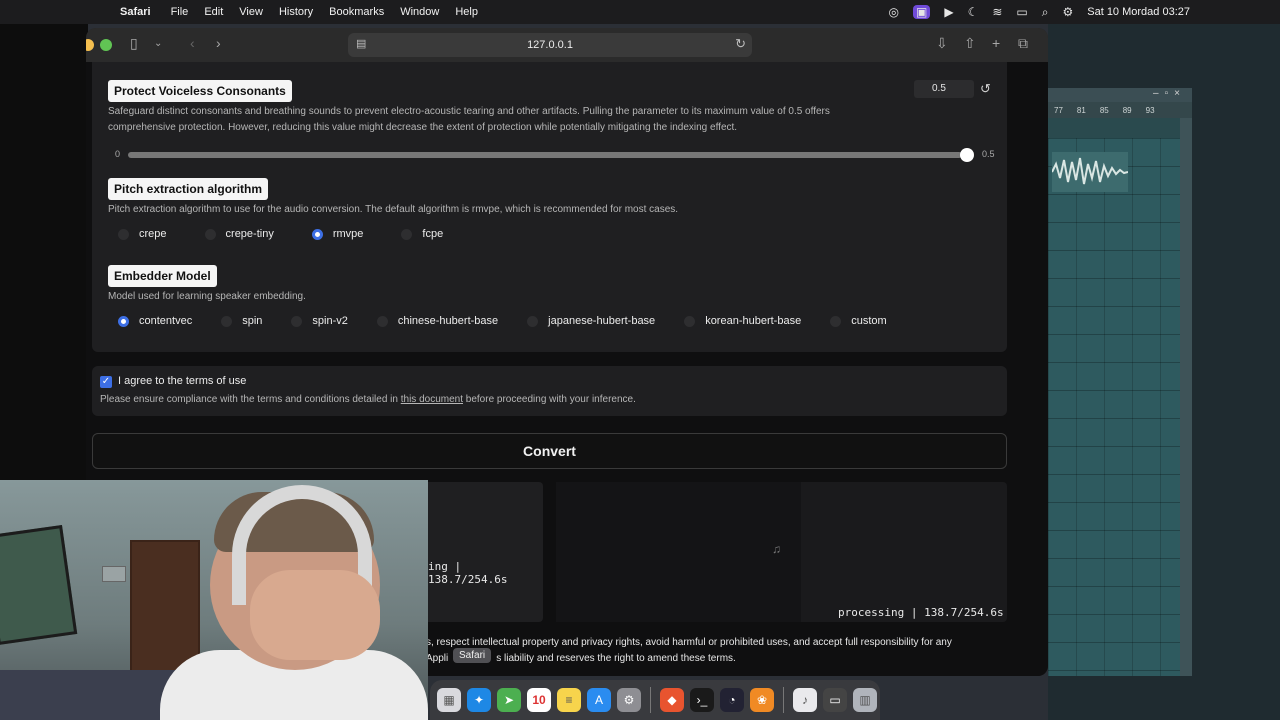 Image resolution: width=1280 pixels, height=720 pixels. What do you see at coordinates (921, 612) in the screenshot?
I see `progress-text-right: processing | 138.7/254.6s` at bounding box center [921, 612].